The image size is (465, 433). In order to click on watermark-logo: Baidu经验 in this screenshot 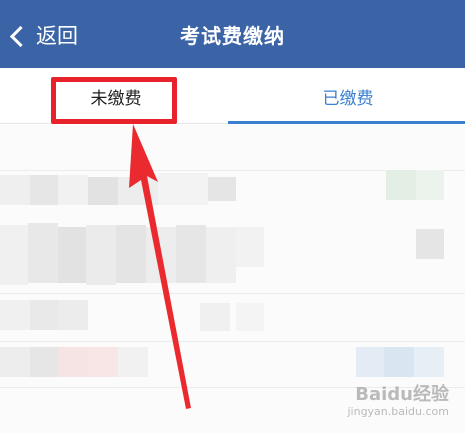, I will do `click(402, 394)`.